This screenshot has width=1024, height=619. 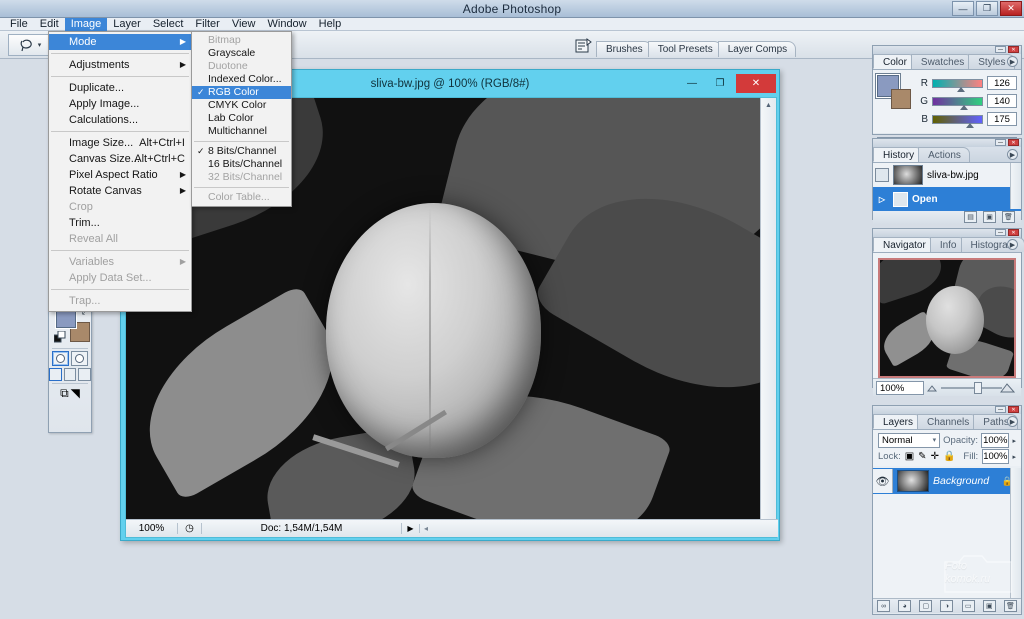 I want to click on history-panel-minimize-icon: —, so click(x=1000, y=142).